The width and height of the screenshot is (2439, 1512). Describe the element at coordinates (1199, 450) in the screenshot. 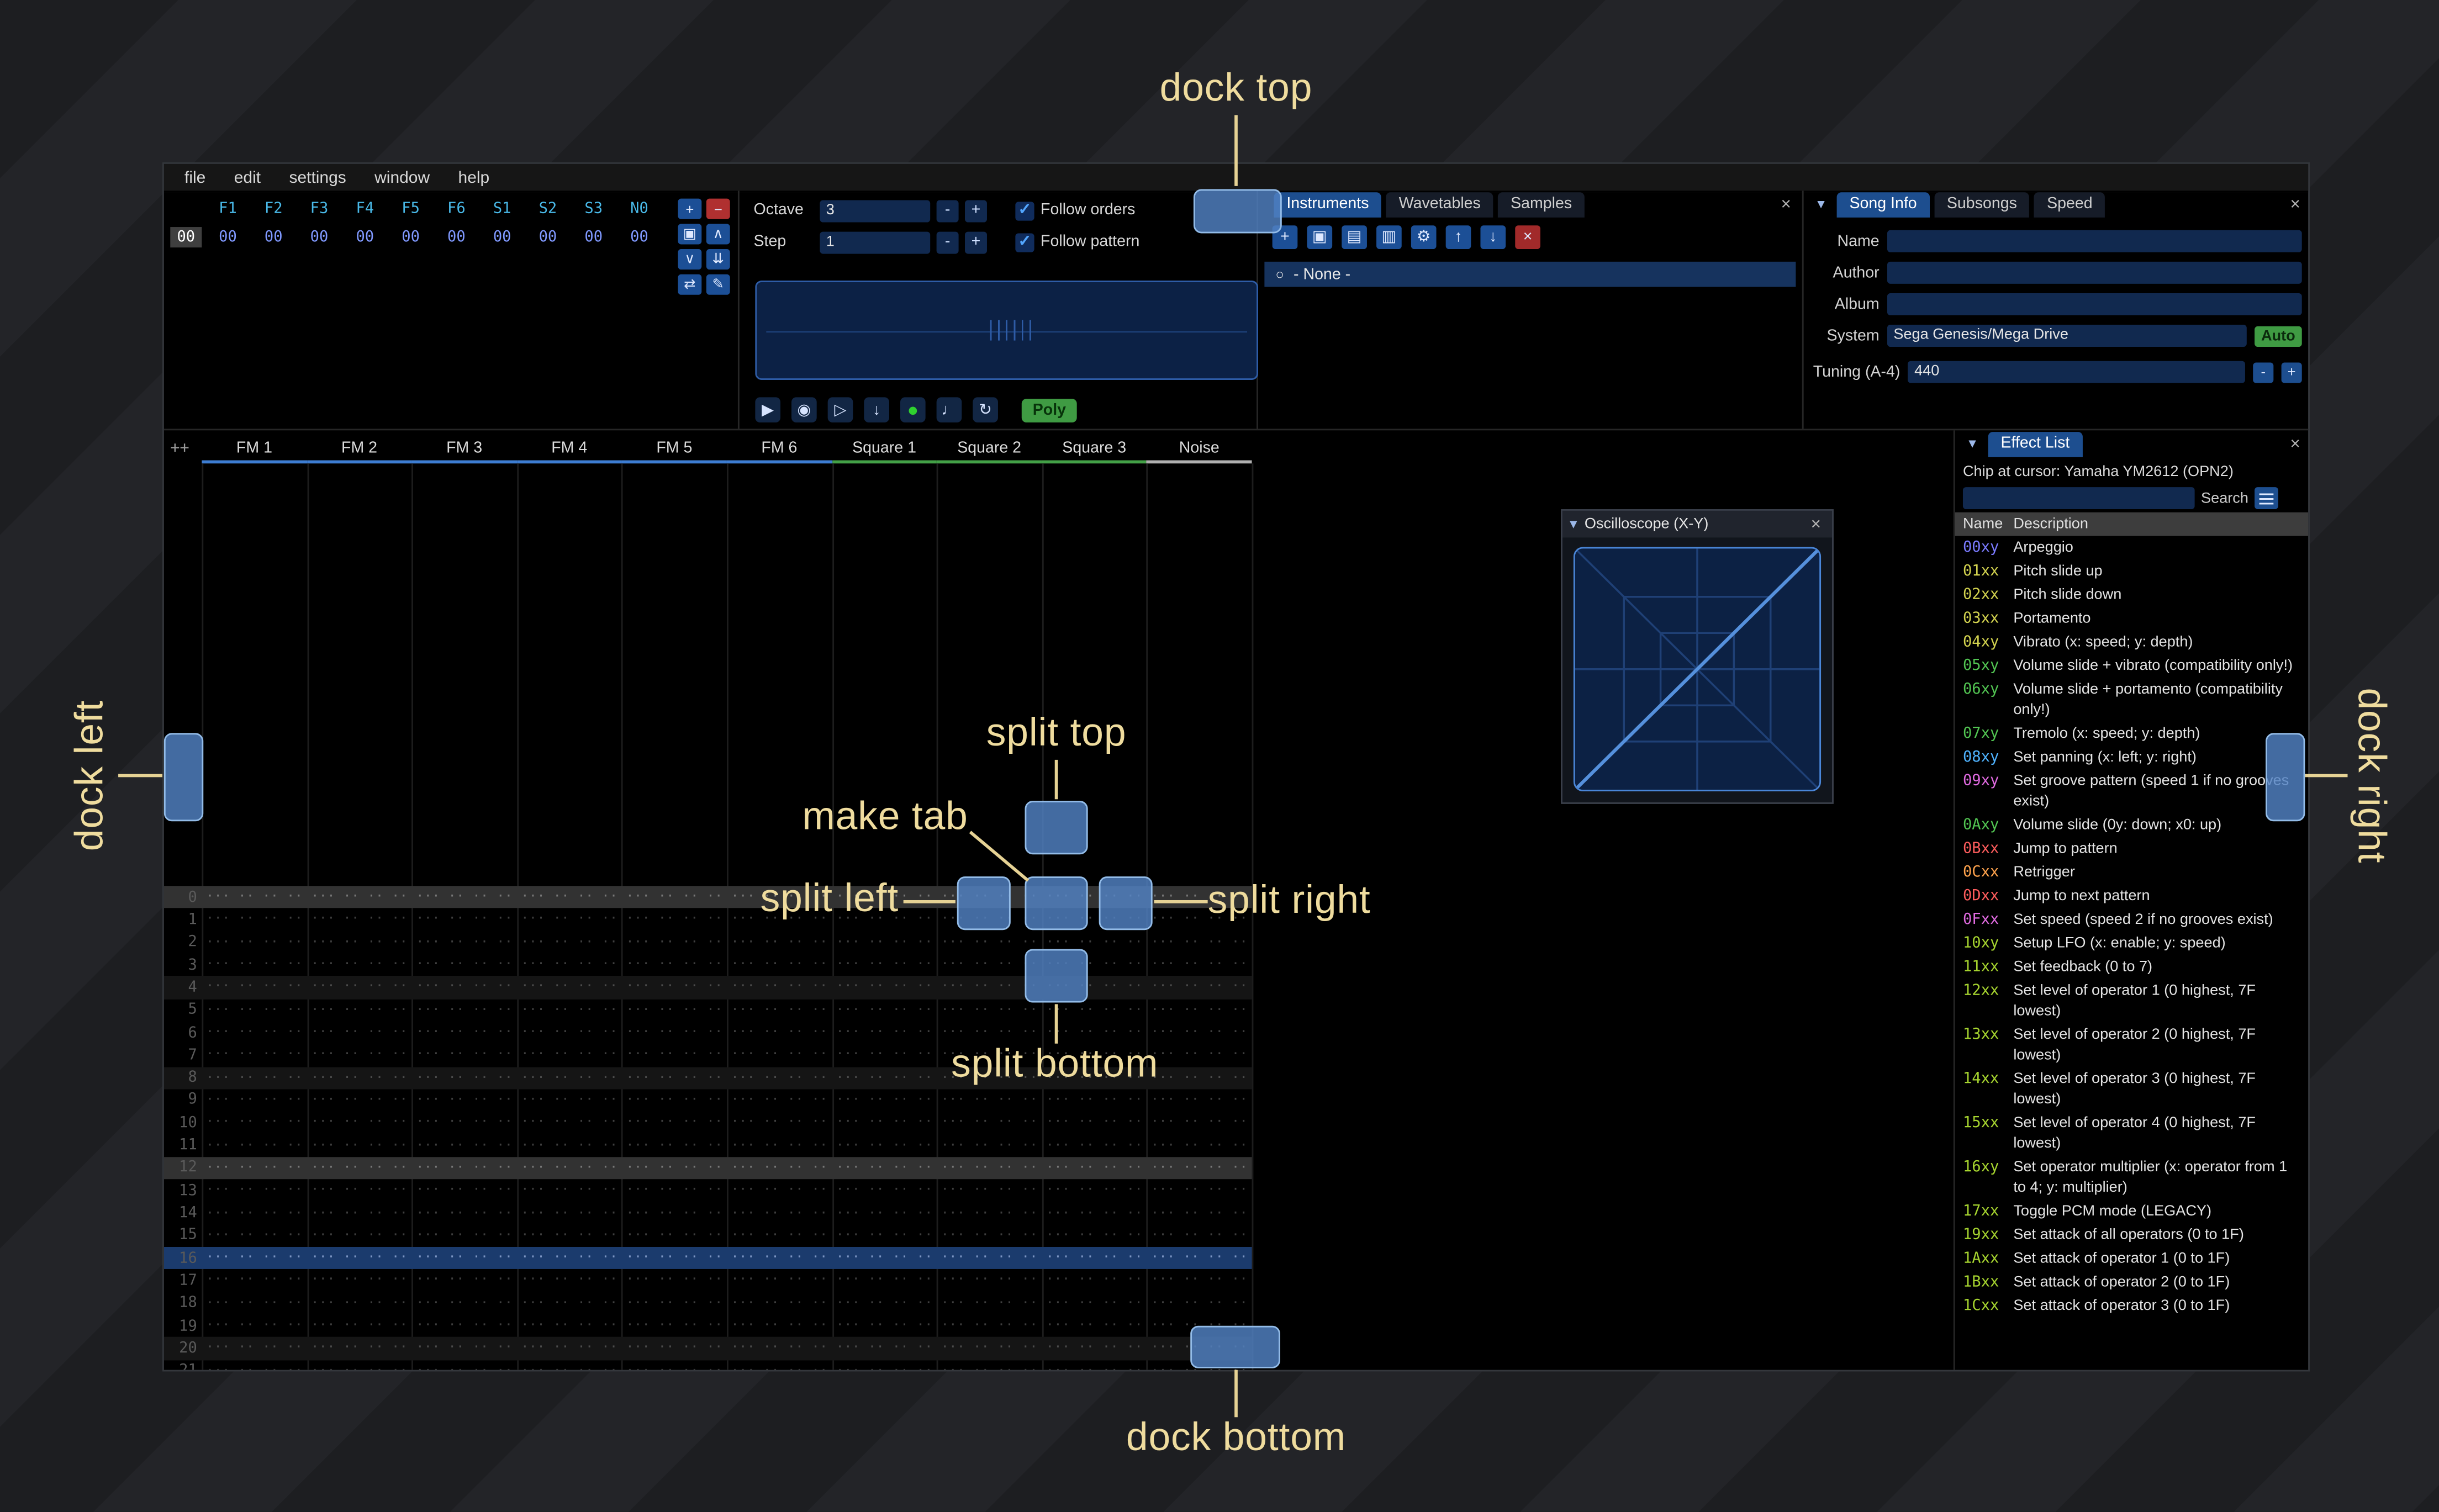

I see `channel-header-noise: Noise` at that location.